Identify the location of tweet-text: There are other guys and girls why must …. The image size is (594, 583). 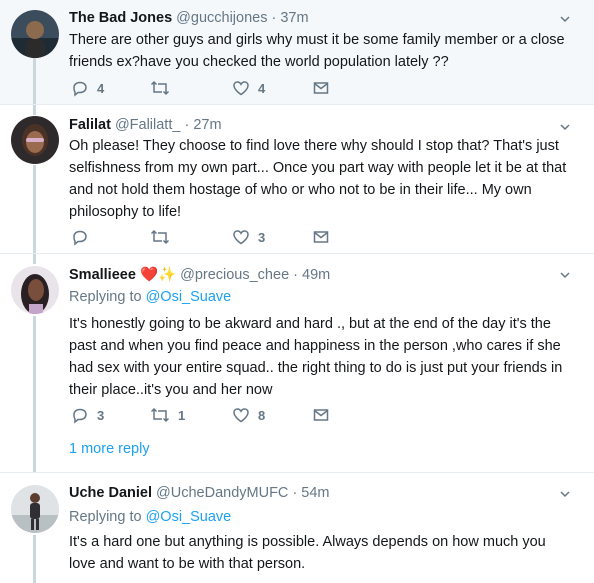
(317, 51).